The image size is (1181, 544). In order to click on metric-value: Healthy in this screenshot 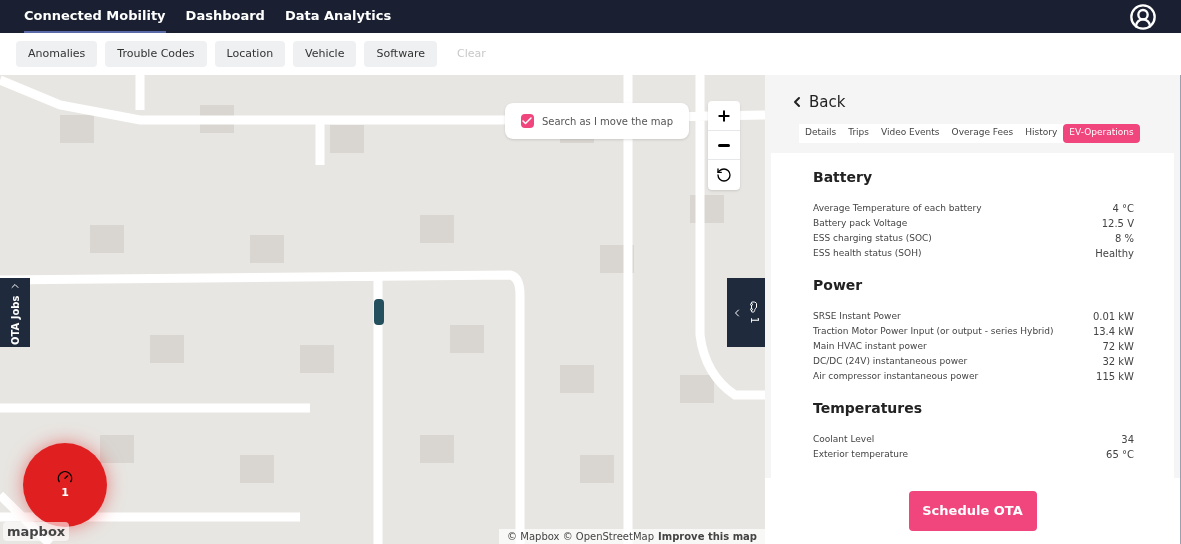, I will do `click(1114, 253)`.